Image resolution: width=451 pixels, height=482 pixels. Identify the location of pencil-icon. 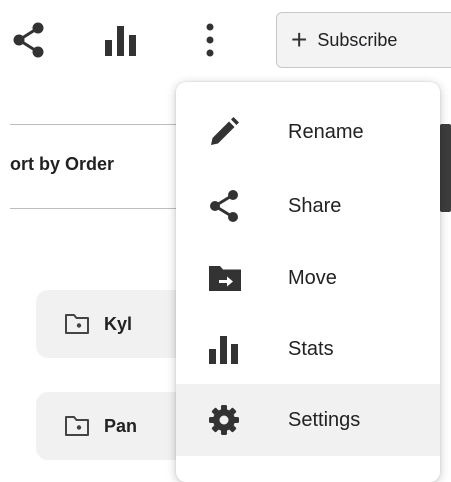
(225, 131).